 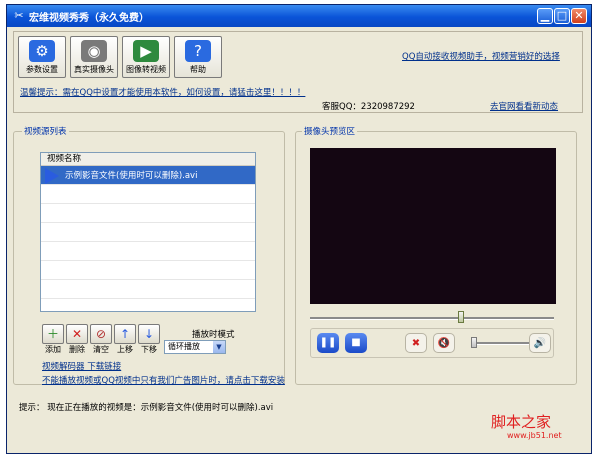 I want to click on media-controls: ❚❚ ■ ✖ 🔇 🔊, so click(x=432, y=343).